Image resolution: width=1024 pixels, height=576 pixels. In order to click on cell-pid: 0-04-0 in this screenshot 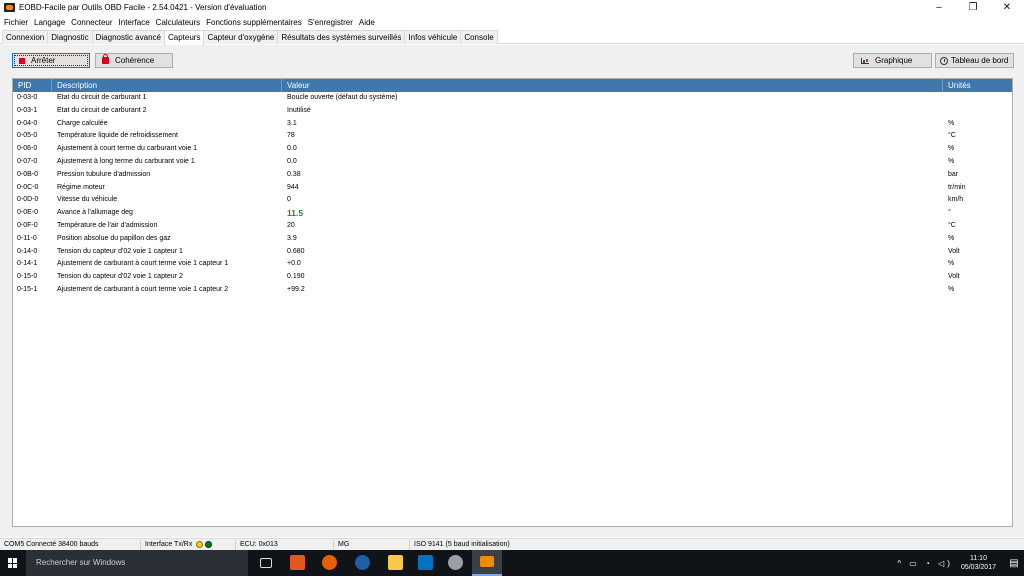, I will do `click(27, 123)`.